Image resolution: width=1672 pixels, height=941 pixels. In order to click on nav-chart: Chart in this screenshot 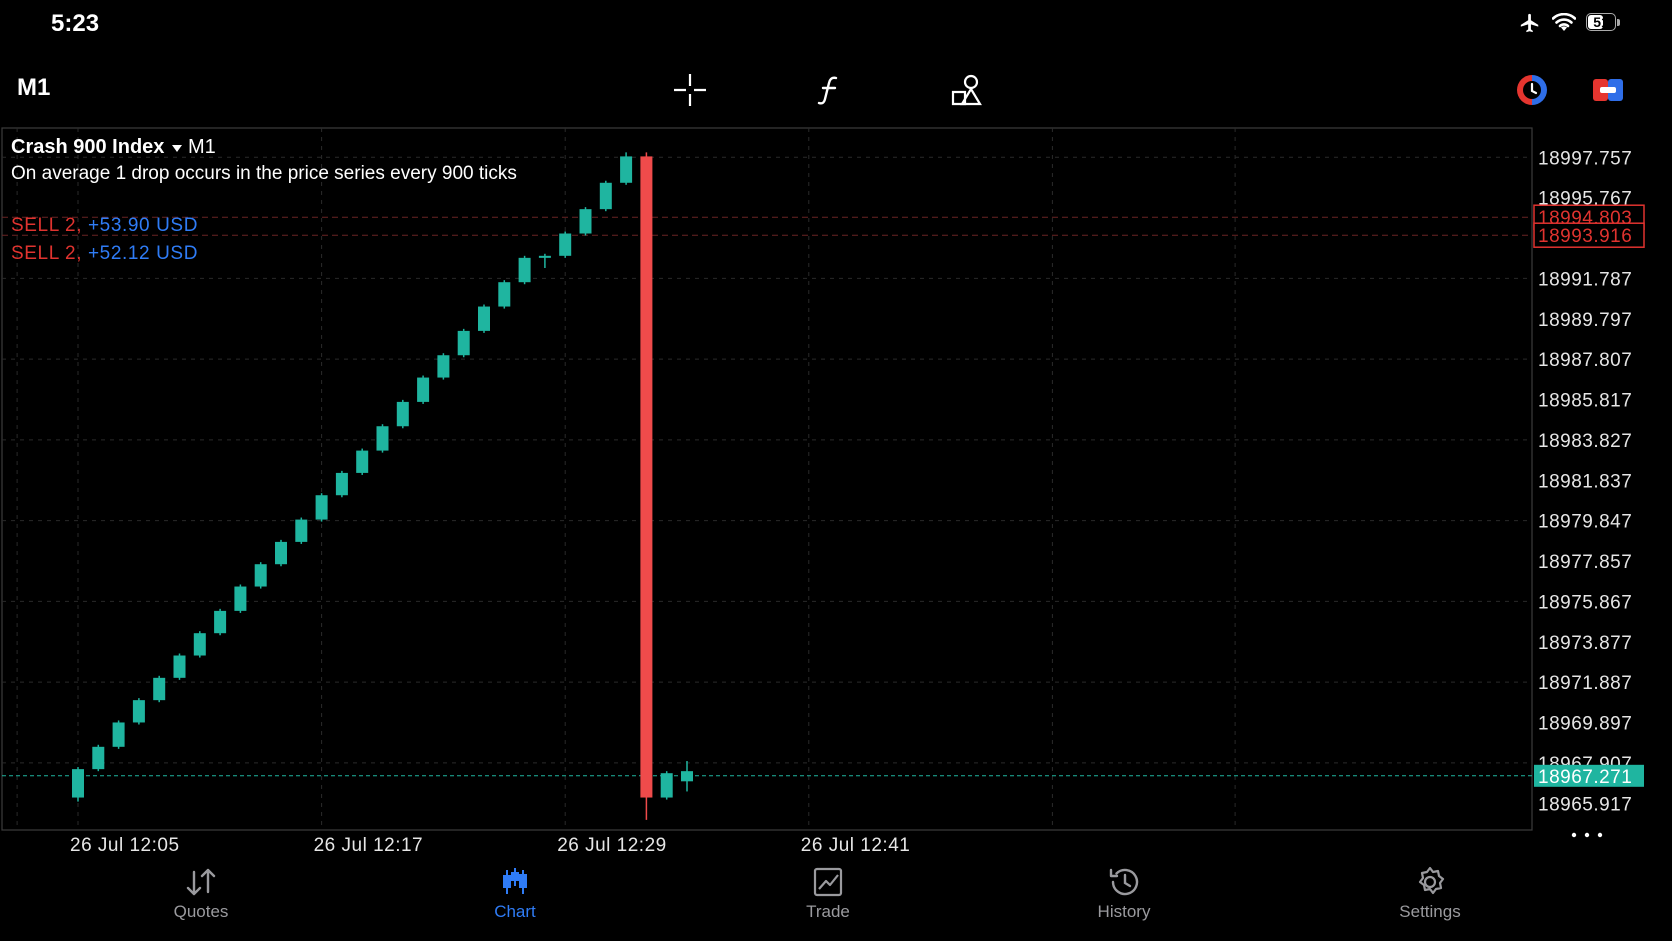, I will do `click(515, 894)`.